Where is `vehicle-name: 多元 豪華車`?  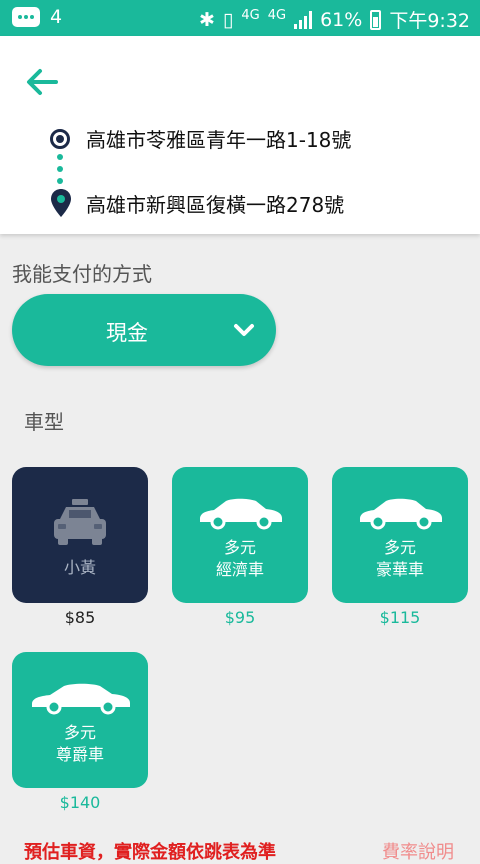
vehicle-name: 多元 豪華車 is located at coordinates (399, 558).